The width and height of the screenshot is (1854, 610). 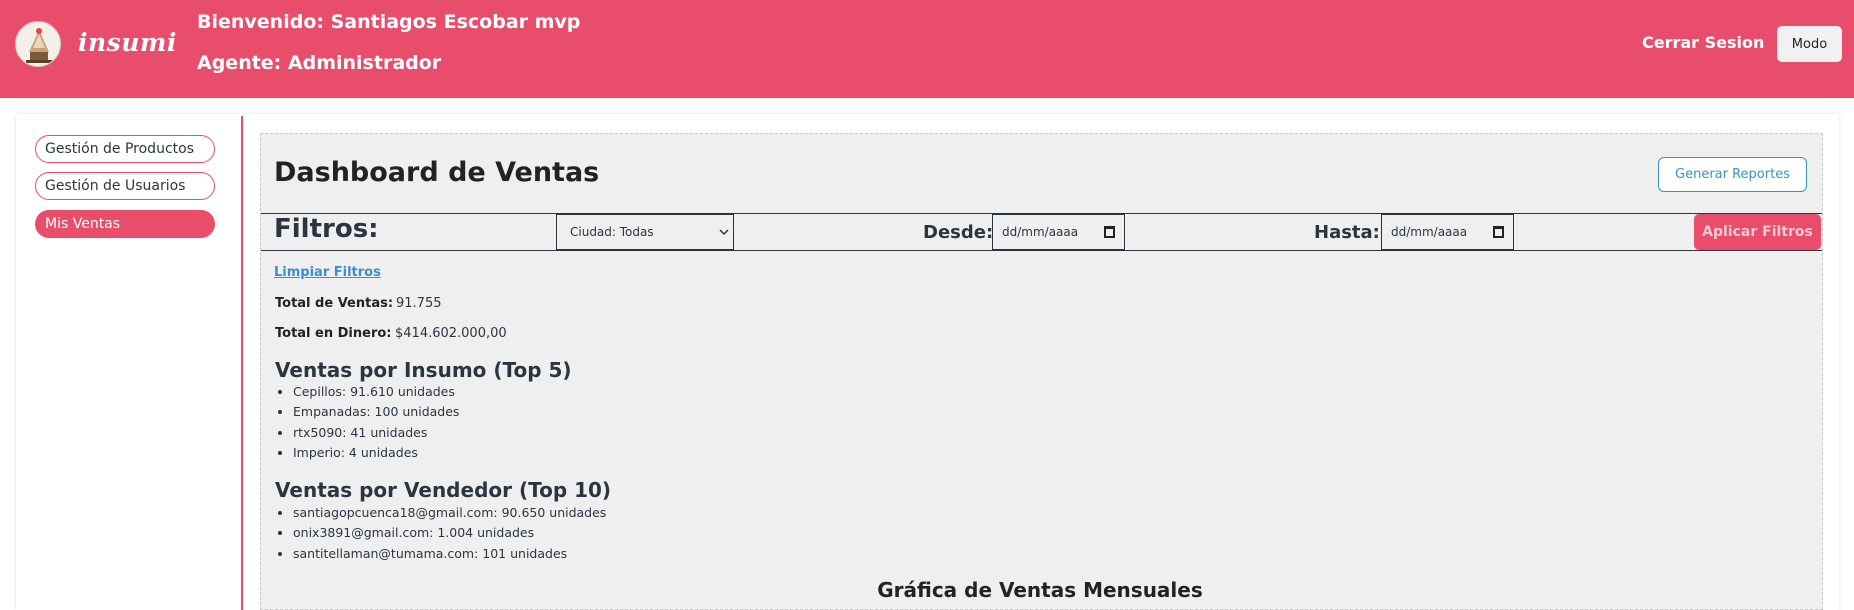 I want to click on list-item: rtx5090: 41 unidades, so click(x=376, y=433).